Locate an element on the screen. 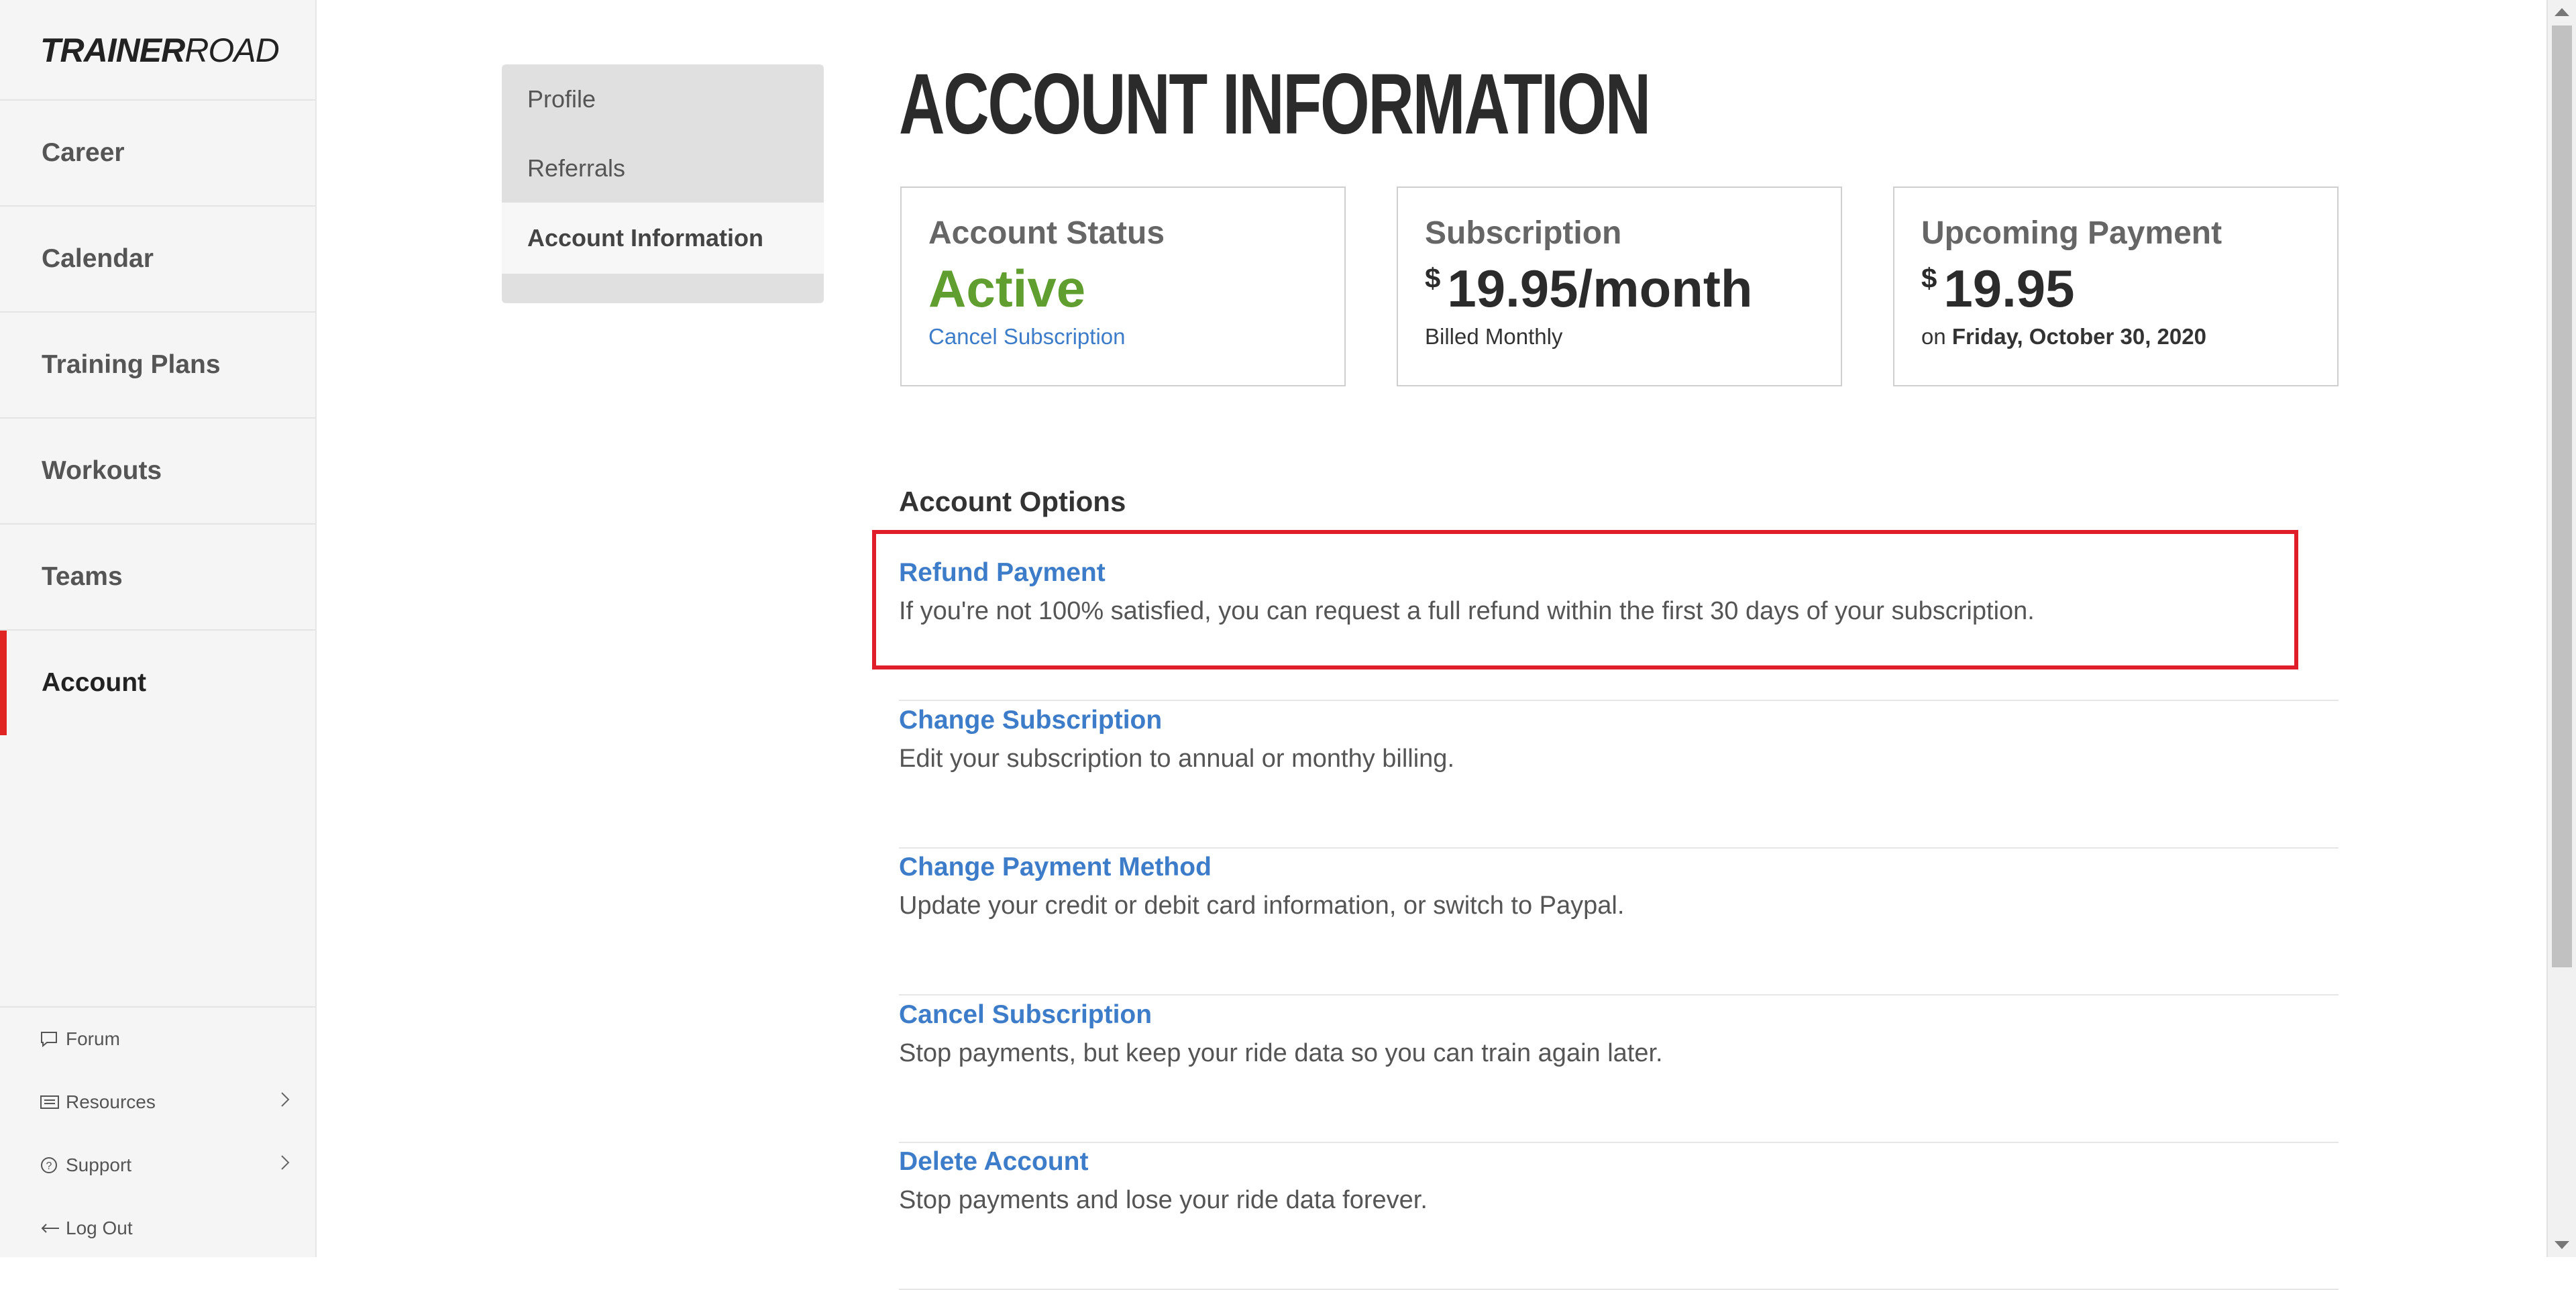  payment-date-line: on Friday, October 30, 2020 is located at coordinates (2115, 337).